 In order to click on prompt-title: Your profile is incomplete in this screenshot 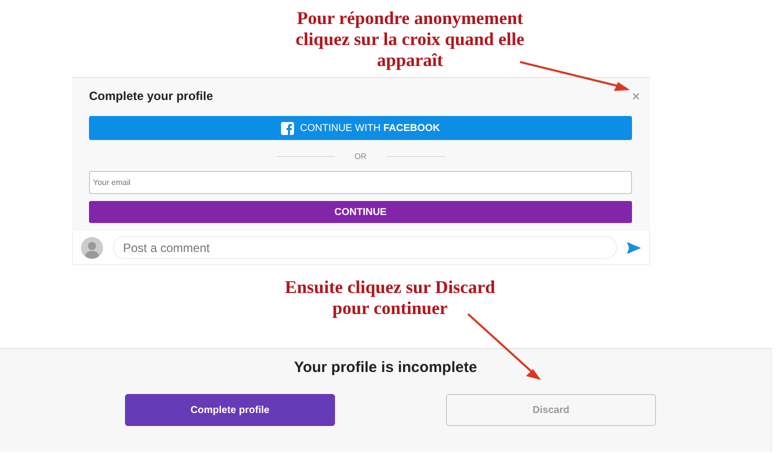, I will do `click(386, 367)`.